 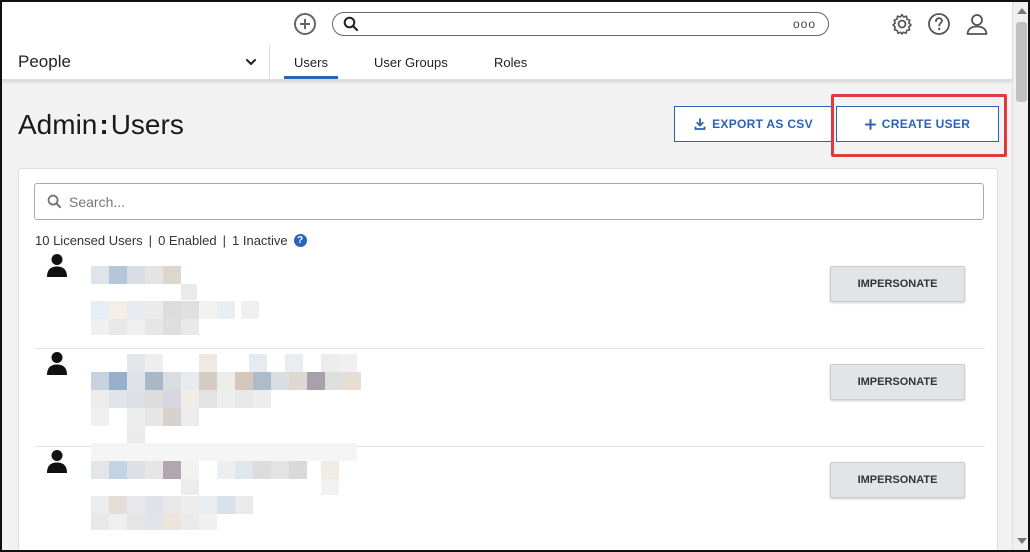 What do you see at coordinates (977, 24) in the screenshot?
I see `user-icon` at bounding box center [977, 24].